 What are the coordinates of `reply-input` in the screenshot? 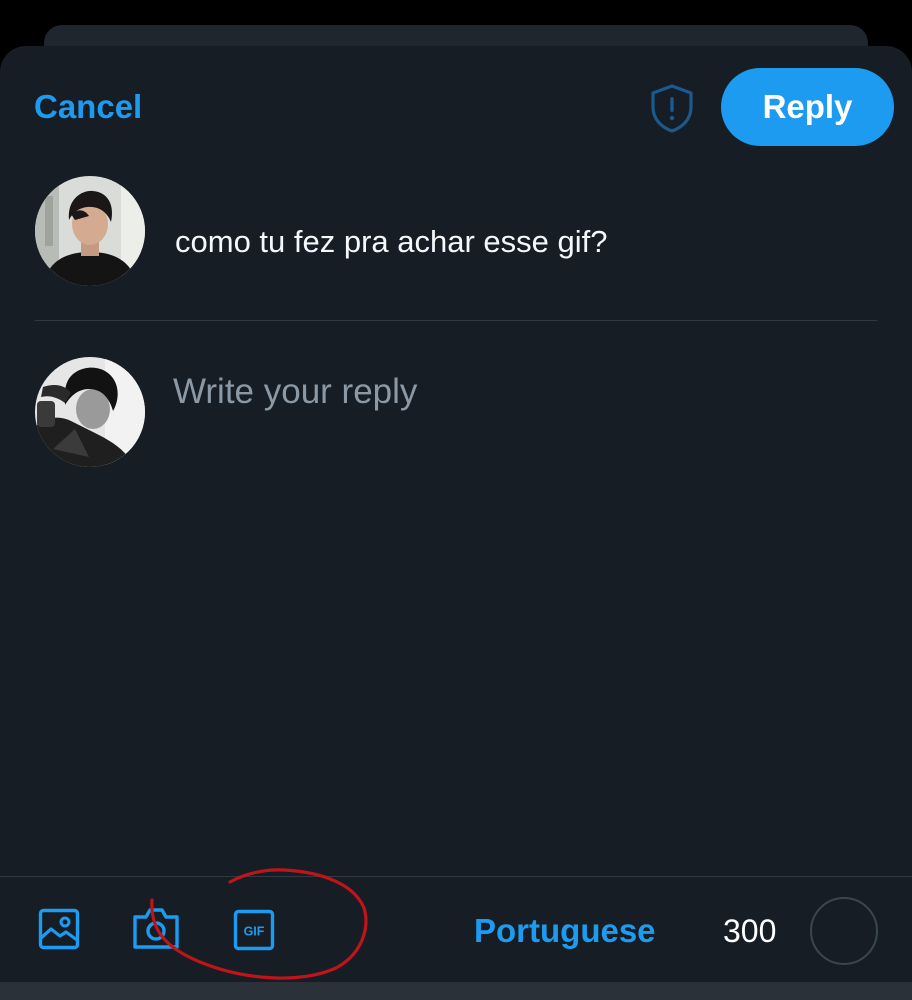 It's located at (523, 392).